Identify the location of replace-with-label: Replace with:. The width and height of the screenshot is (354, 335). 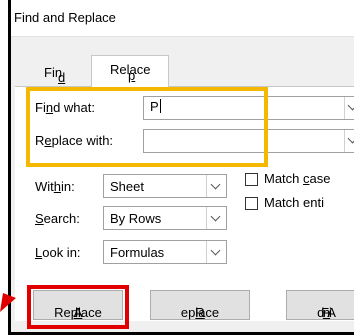
(74, 140).